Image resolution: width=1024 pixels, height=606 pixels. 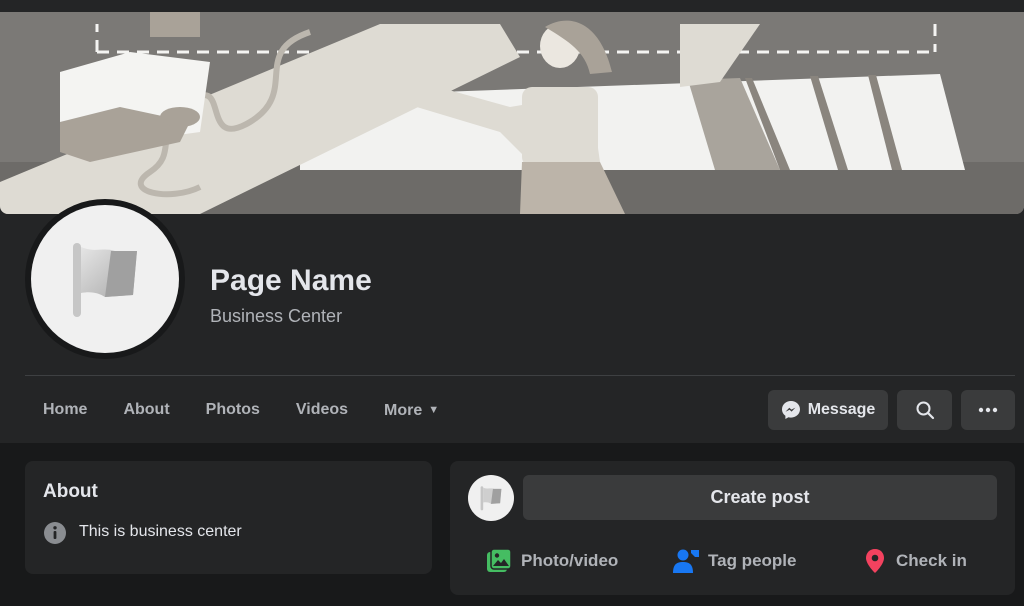 What do you see at coordinates (276, 316) in the screenshot?
I see `page-category: Business Center` at bounding box center [276, 316].